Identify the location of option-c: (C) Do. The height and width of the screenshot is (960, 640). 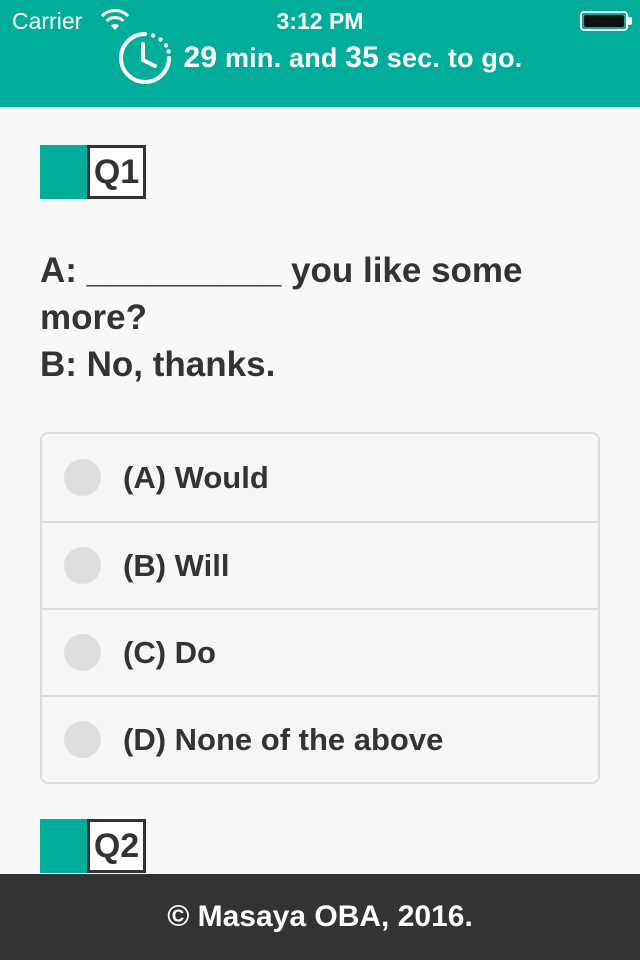
(320, 651).